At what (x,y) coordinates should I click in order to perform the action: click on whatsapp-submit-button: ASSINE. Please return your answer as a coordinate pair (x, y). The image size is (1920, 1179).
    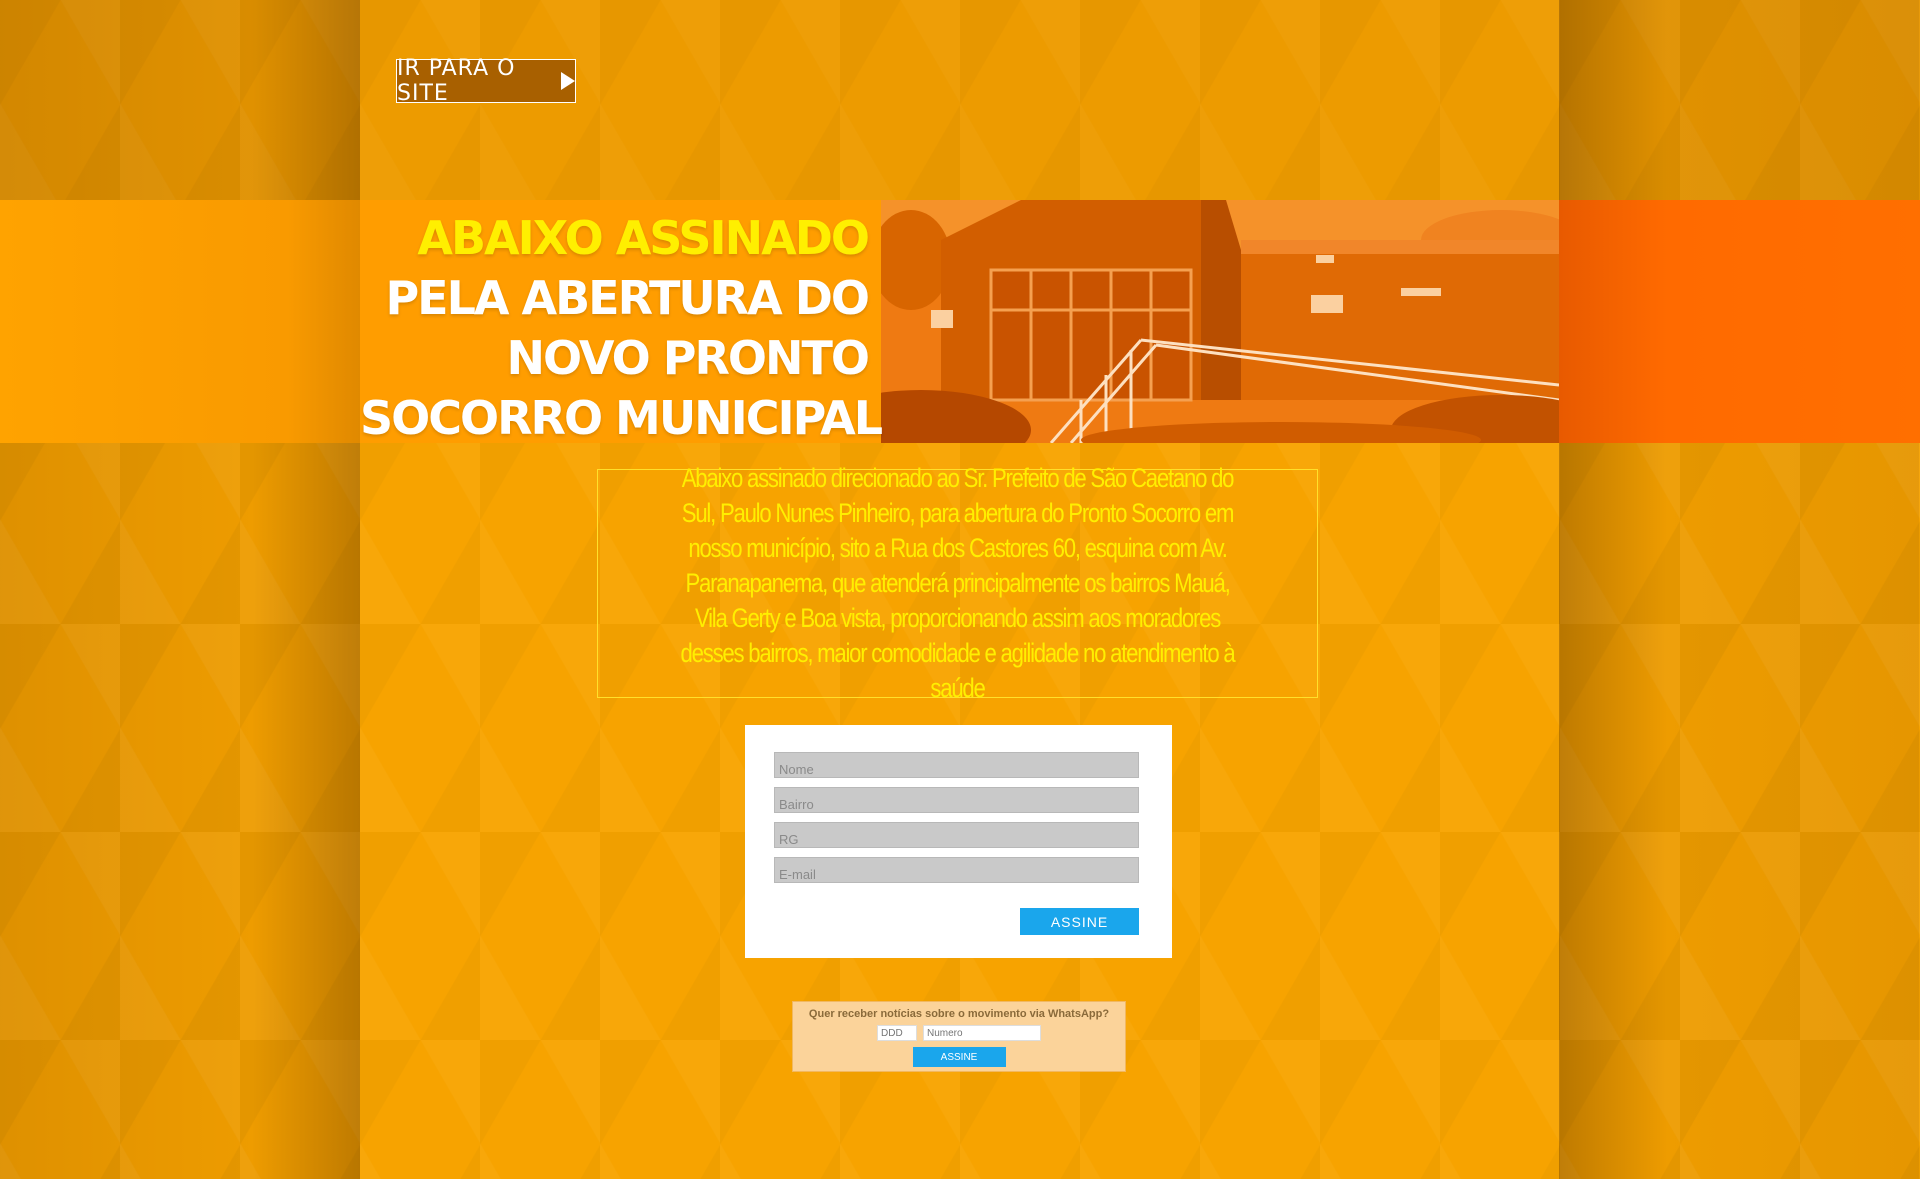
    Looking at the image, I should click on (959, 1057).